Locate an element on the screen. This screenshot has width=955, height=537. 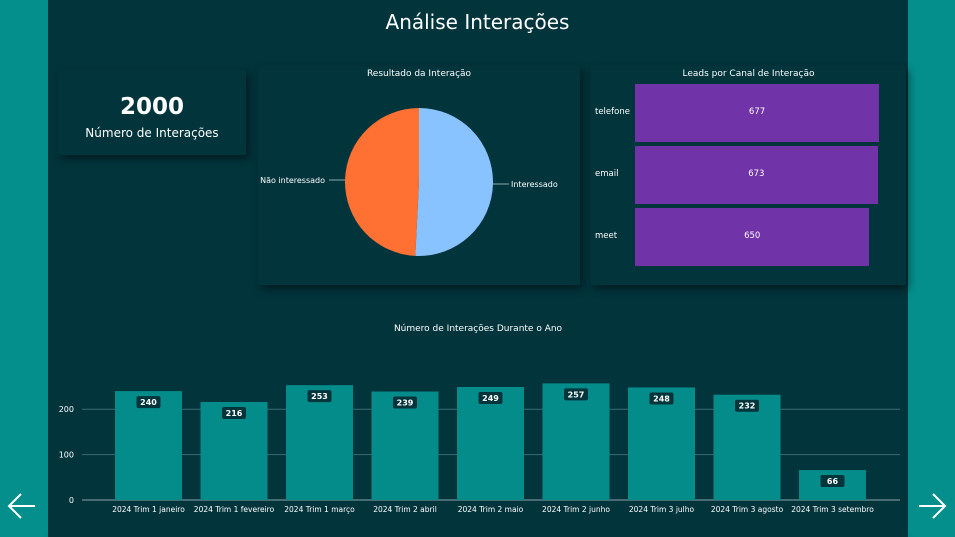
pie-slice-n-o-interessado is located at coordinates (381, 182).